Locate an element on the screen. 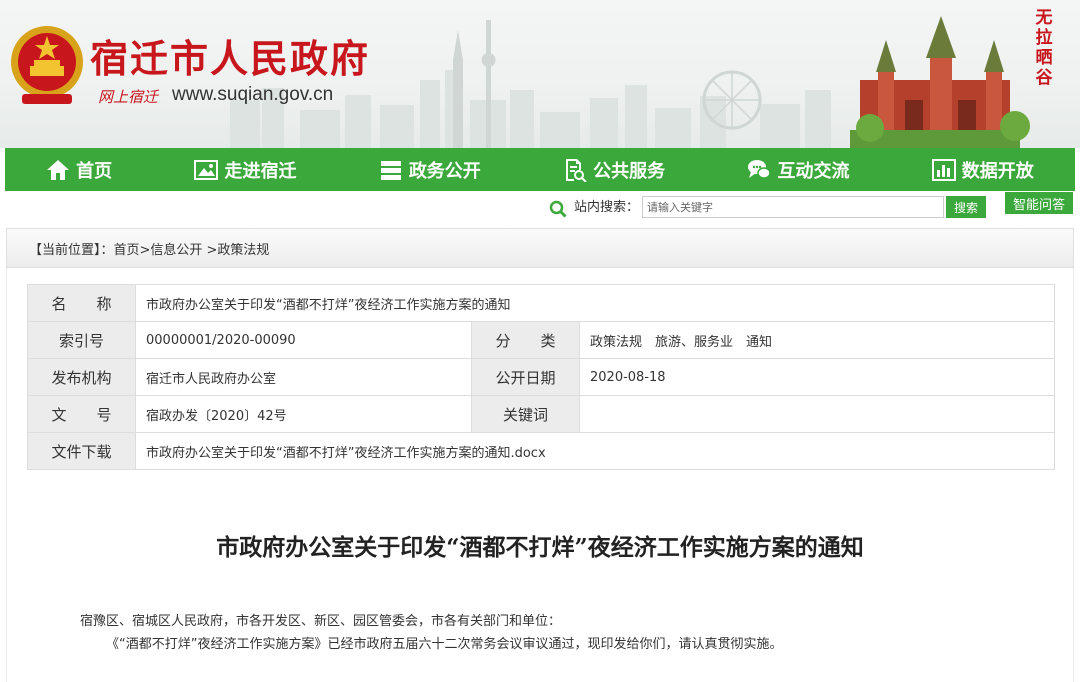  table-row: 文件下载 市政府办公室关于印发“酒都不打烊”夜经济工作实施方案的通知.docx is located at coordinates (541, 451).